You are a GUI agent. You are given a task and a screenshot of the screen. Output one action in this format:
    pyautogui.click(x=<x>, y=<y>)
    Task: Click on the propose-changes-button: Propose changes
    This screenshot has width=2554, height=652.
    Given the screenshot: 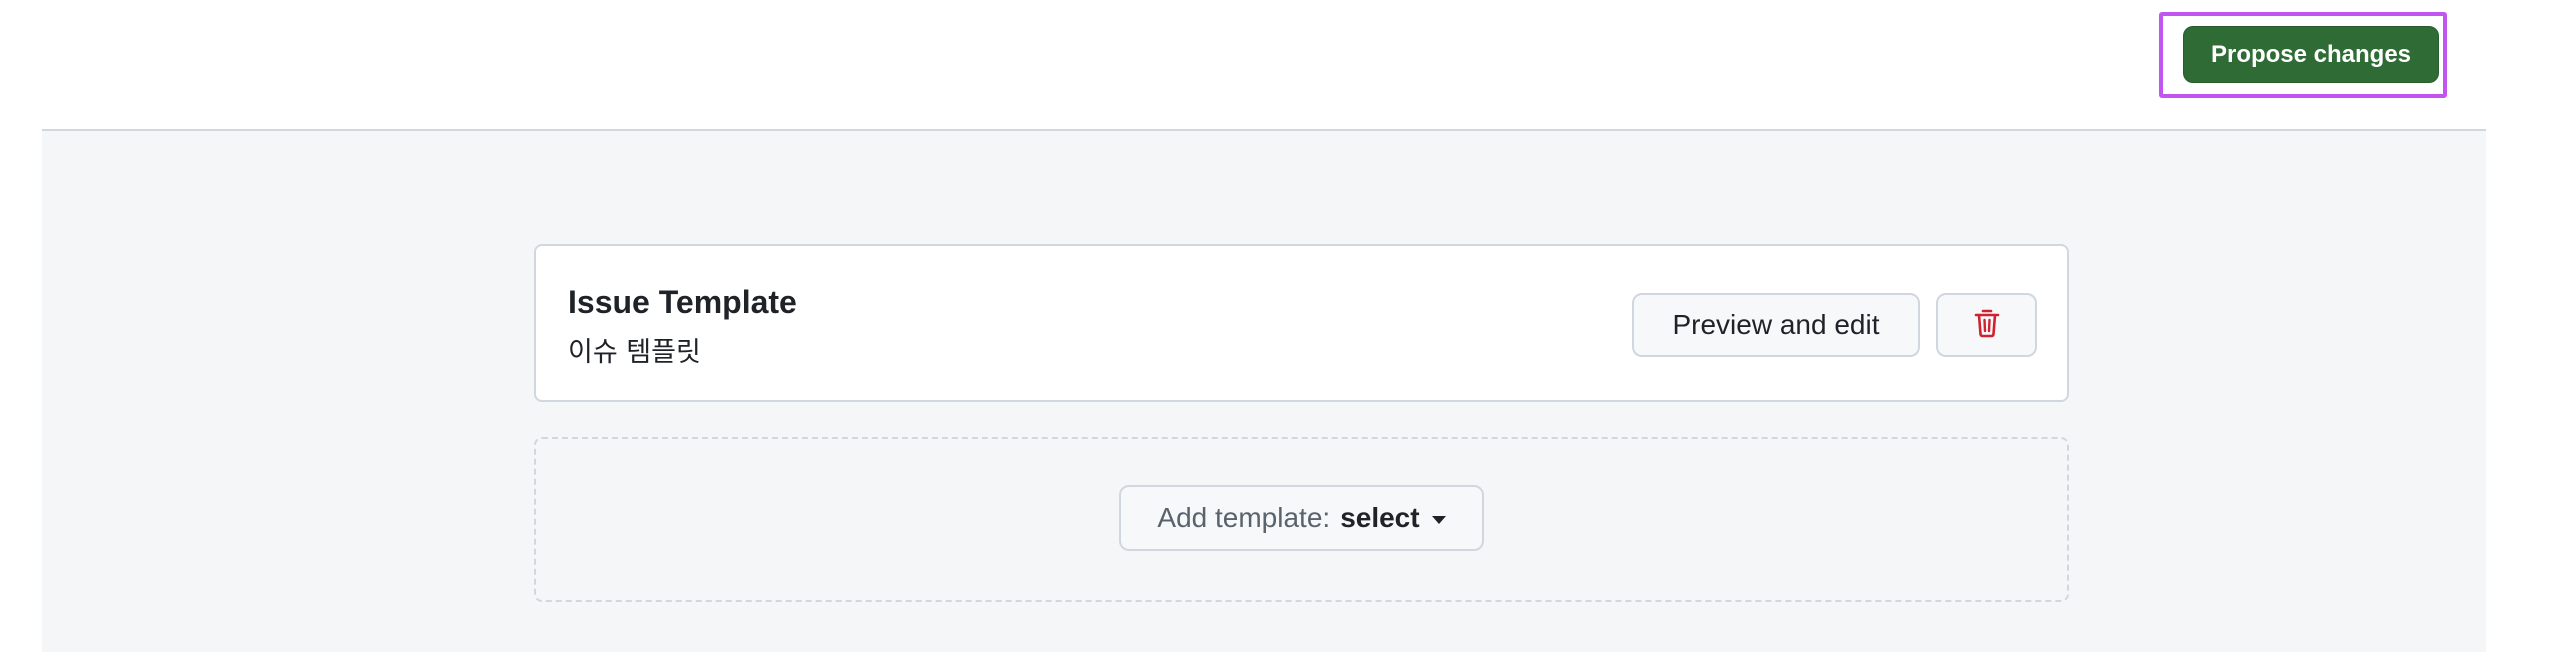 What is the action you would take?
    pyautogui.click(x=2311, y=54)
    